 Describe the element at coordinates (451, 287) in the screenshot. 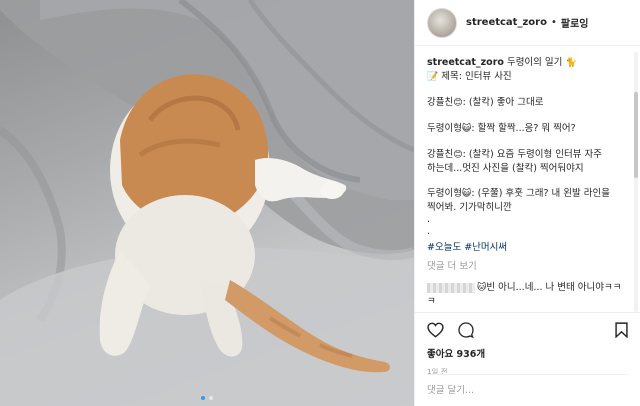

I see `blurred-username` at that location.